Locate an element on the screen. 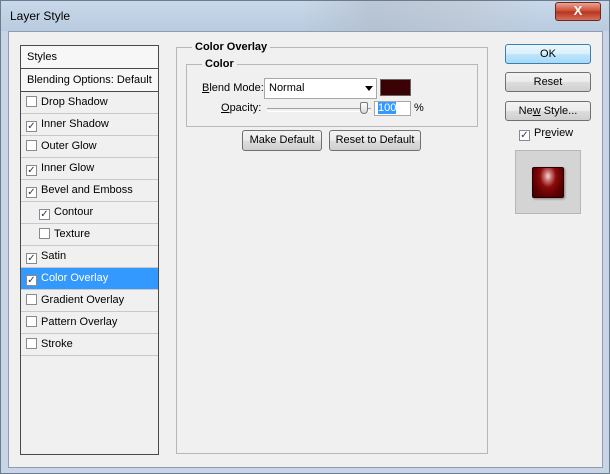 The width and height of the screenshot is (610, 474). preview-thumbnail is located at coordinates (548, 182).